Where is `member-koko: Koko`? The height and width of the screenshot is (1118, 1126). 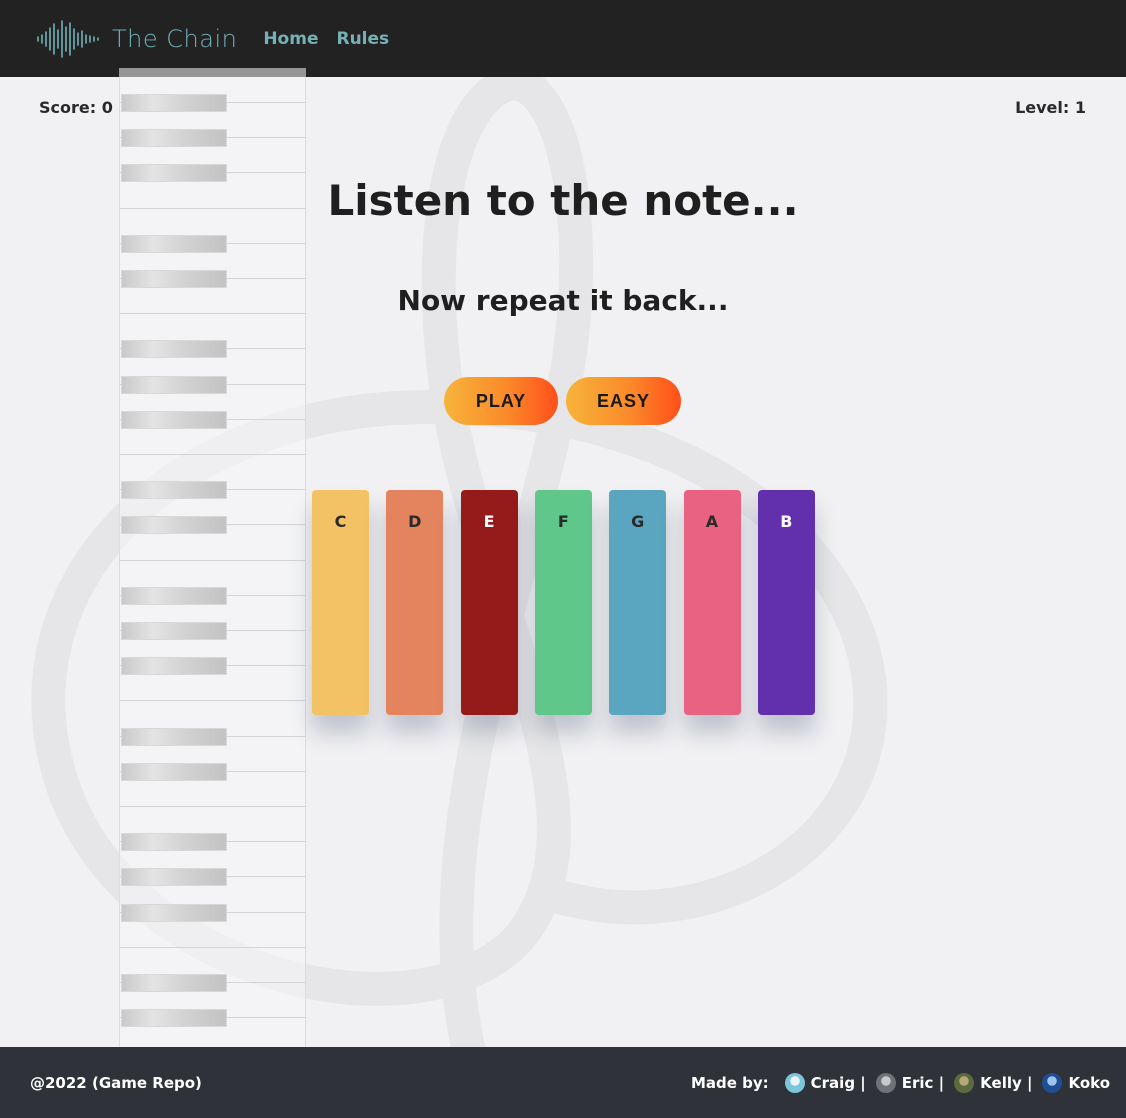
member-koko: Koko is located at coordinates (1076, 1082).